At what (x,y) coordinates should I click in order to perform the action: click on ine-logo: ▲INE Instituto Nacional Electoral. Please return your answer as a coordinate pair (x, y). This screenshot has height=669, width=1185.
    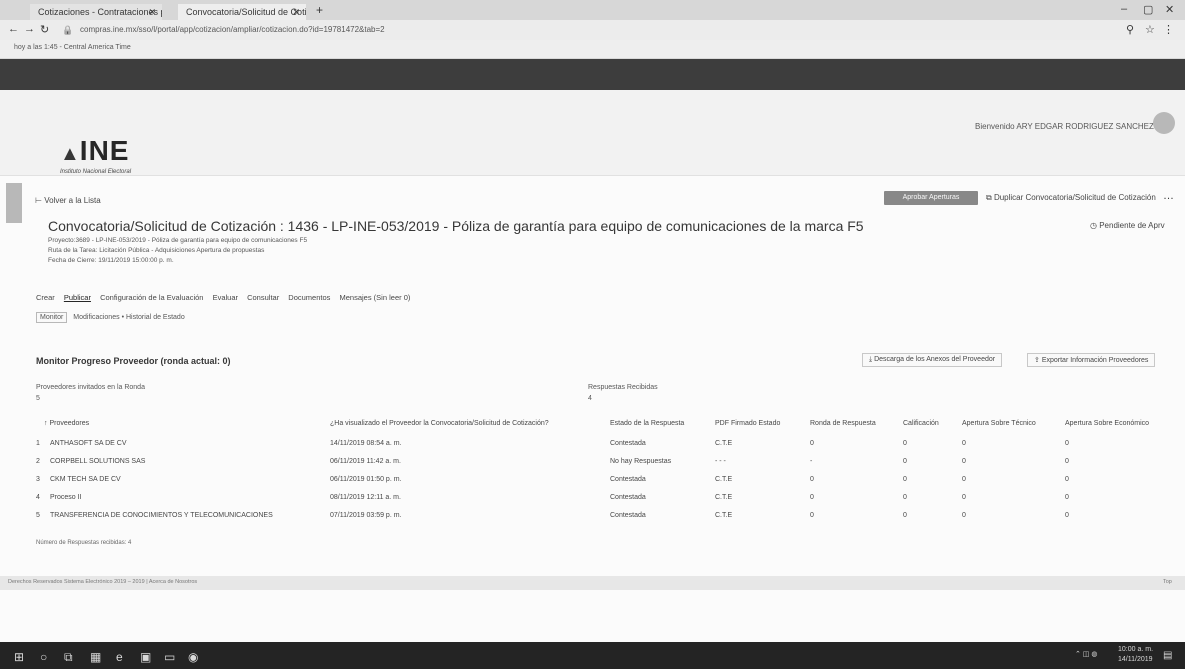
    Looking at the image, I should click on (95, 155).